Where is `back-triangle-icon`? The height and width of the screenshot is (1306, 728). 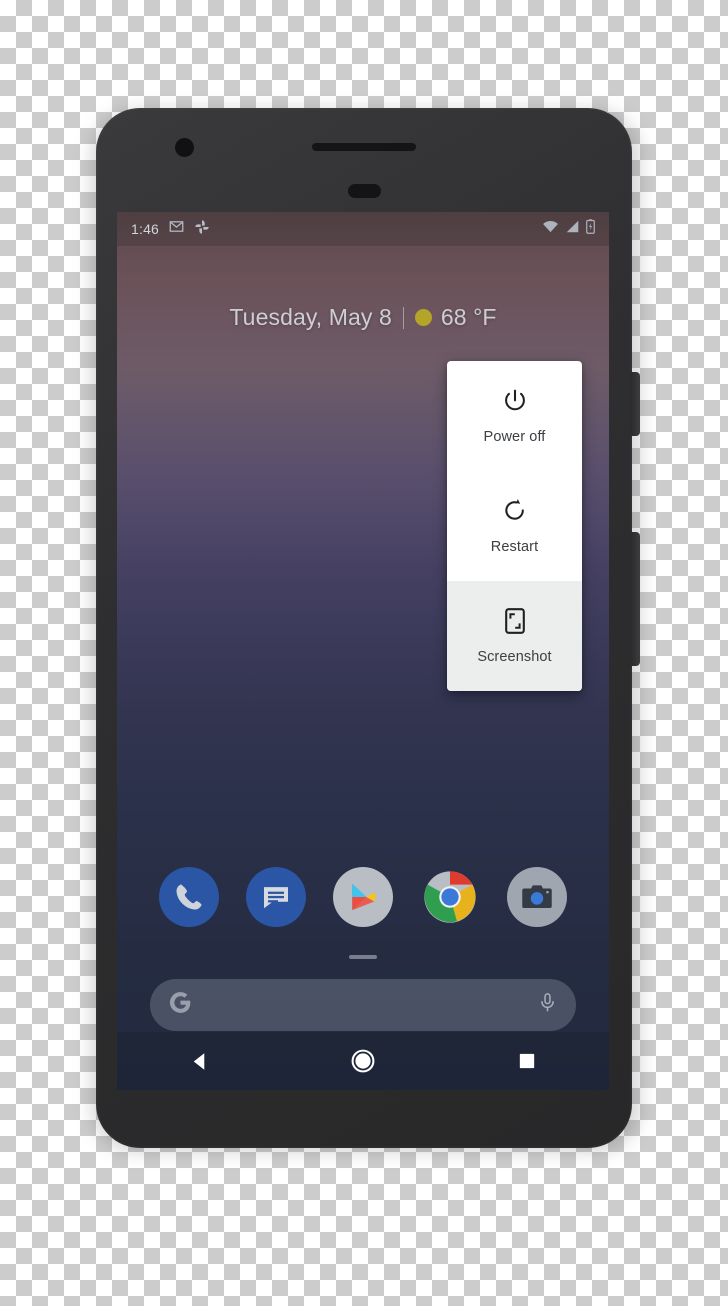
back-triangle-icon is located at coordinates (198, 1061).